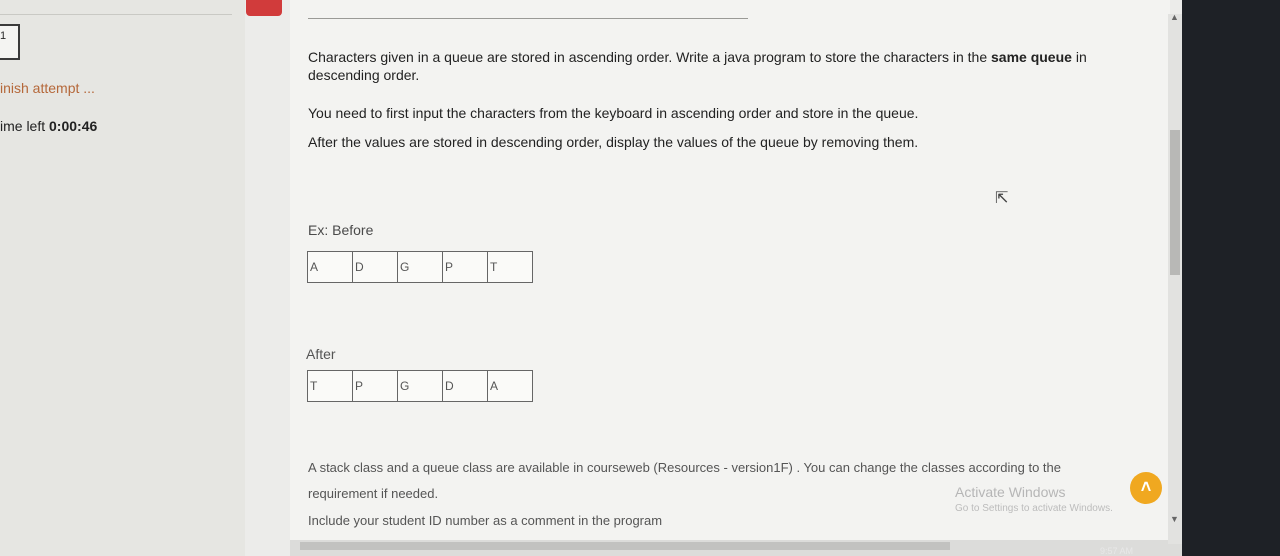  I want to click on time-left-label: ime left, so click(25, 126).